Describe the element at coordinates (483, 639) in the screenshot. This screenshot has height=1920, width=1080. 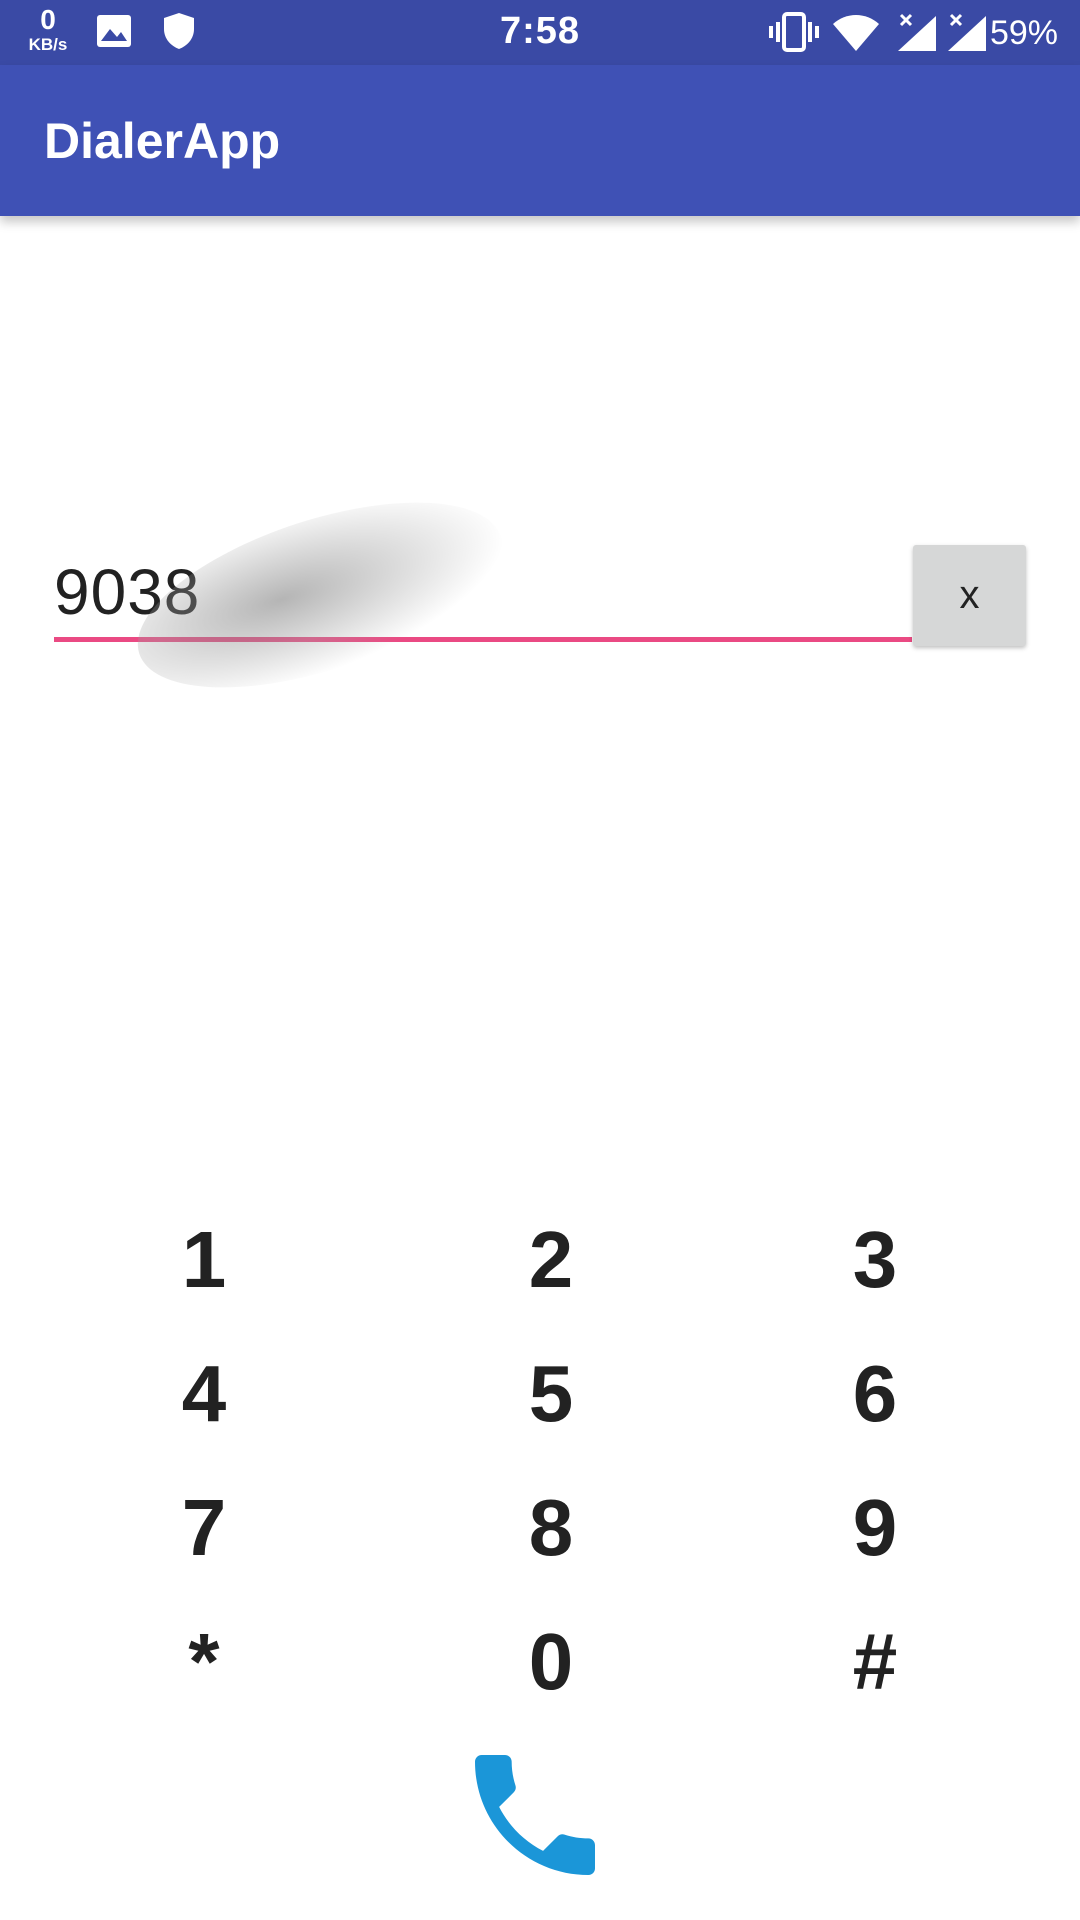
I see `input-underline` at that location.